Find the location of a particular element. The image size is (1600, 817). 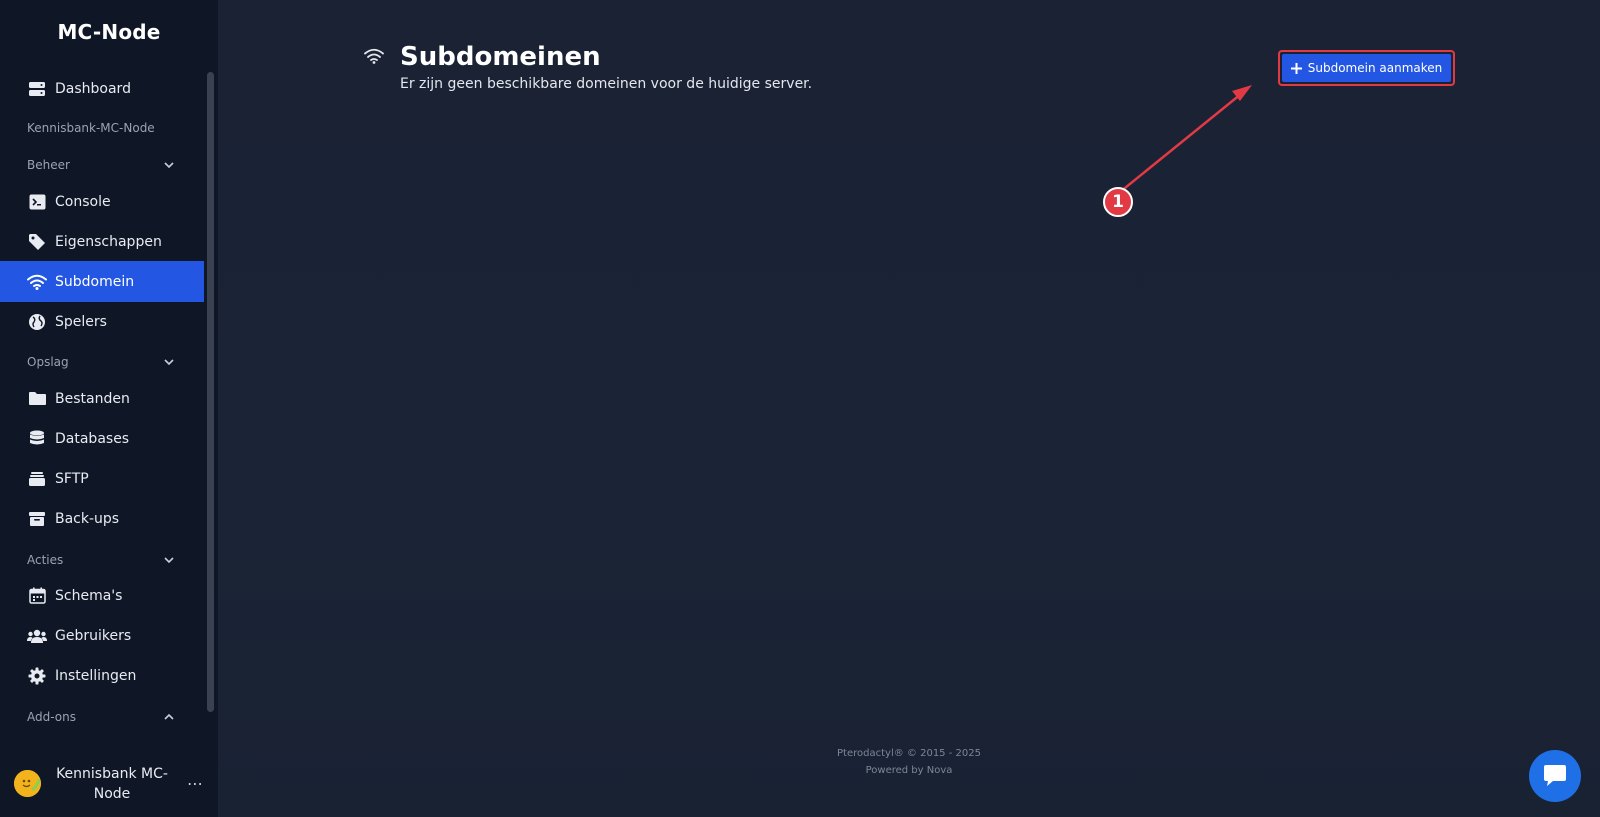

folder-icon is located at coordinates (37, 399).